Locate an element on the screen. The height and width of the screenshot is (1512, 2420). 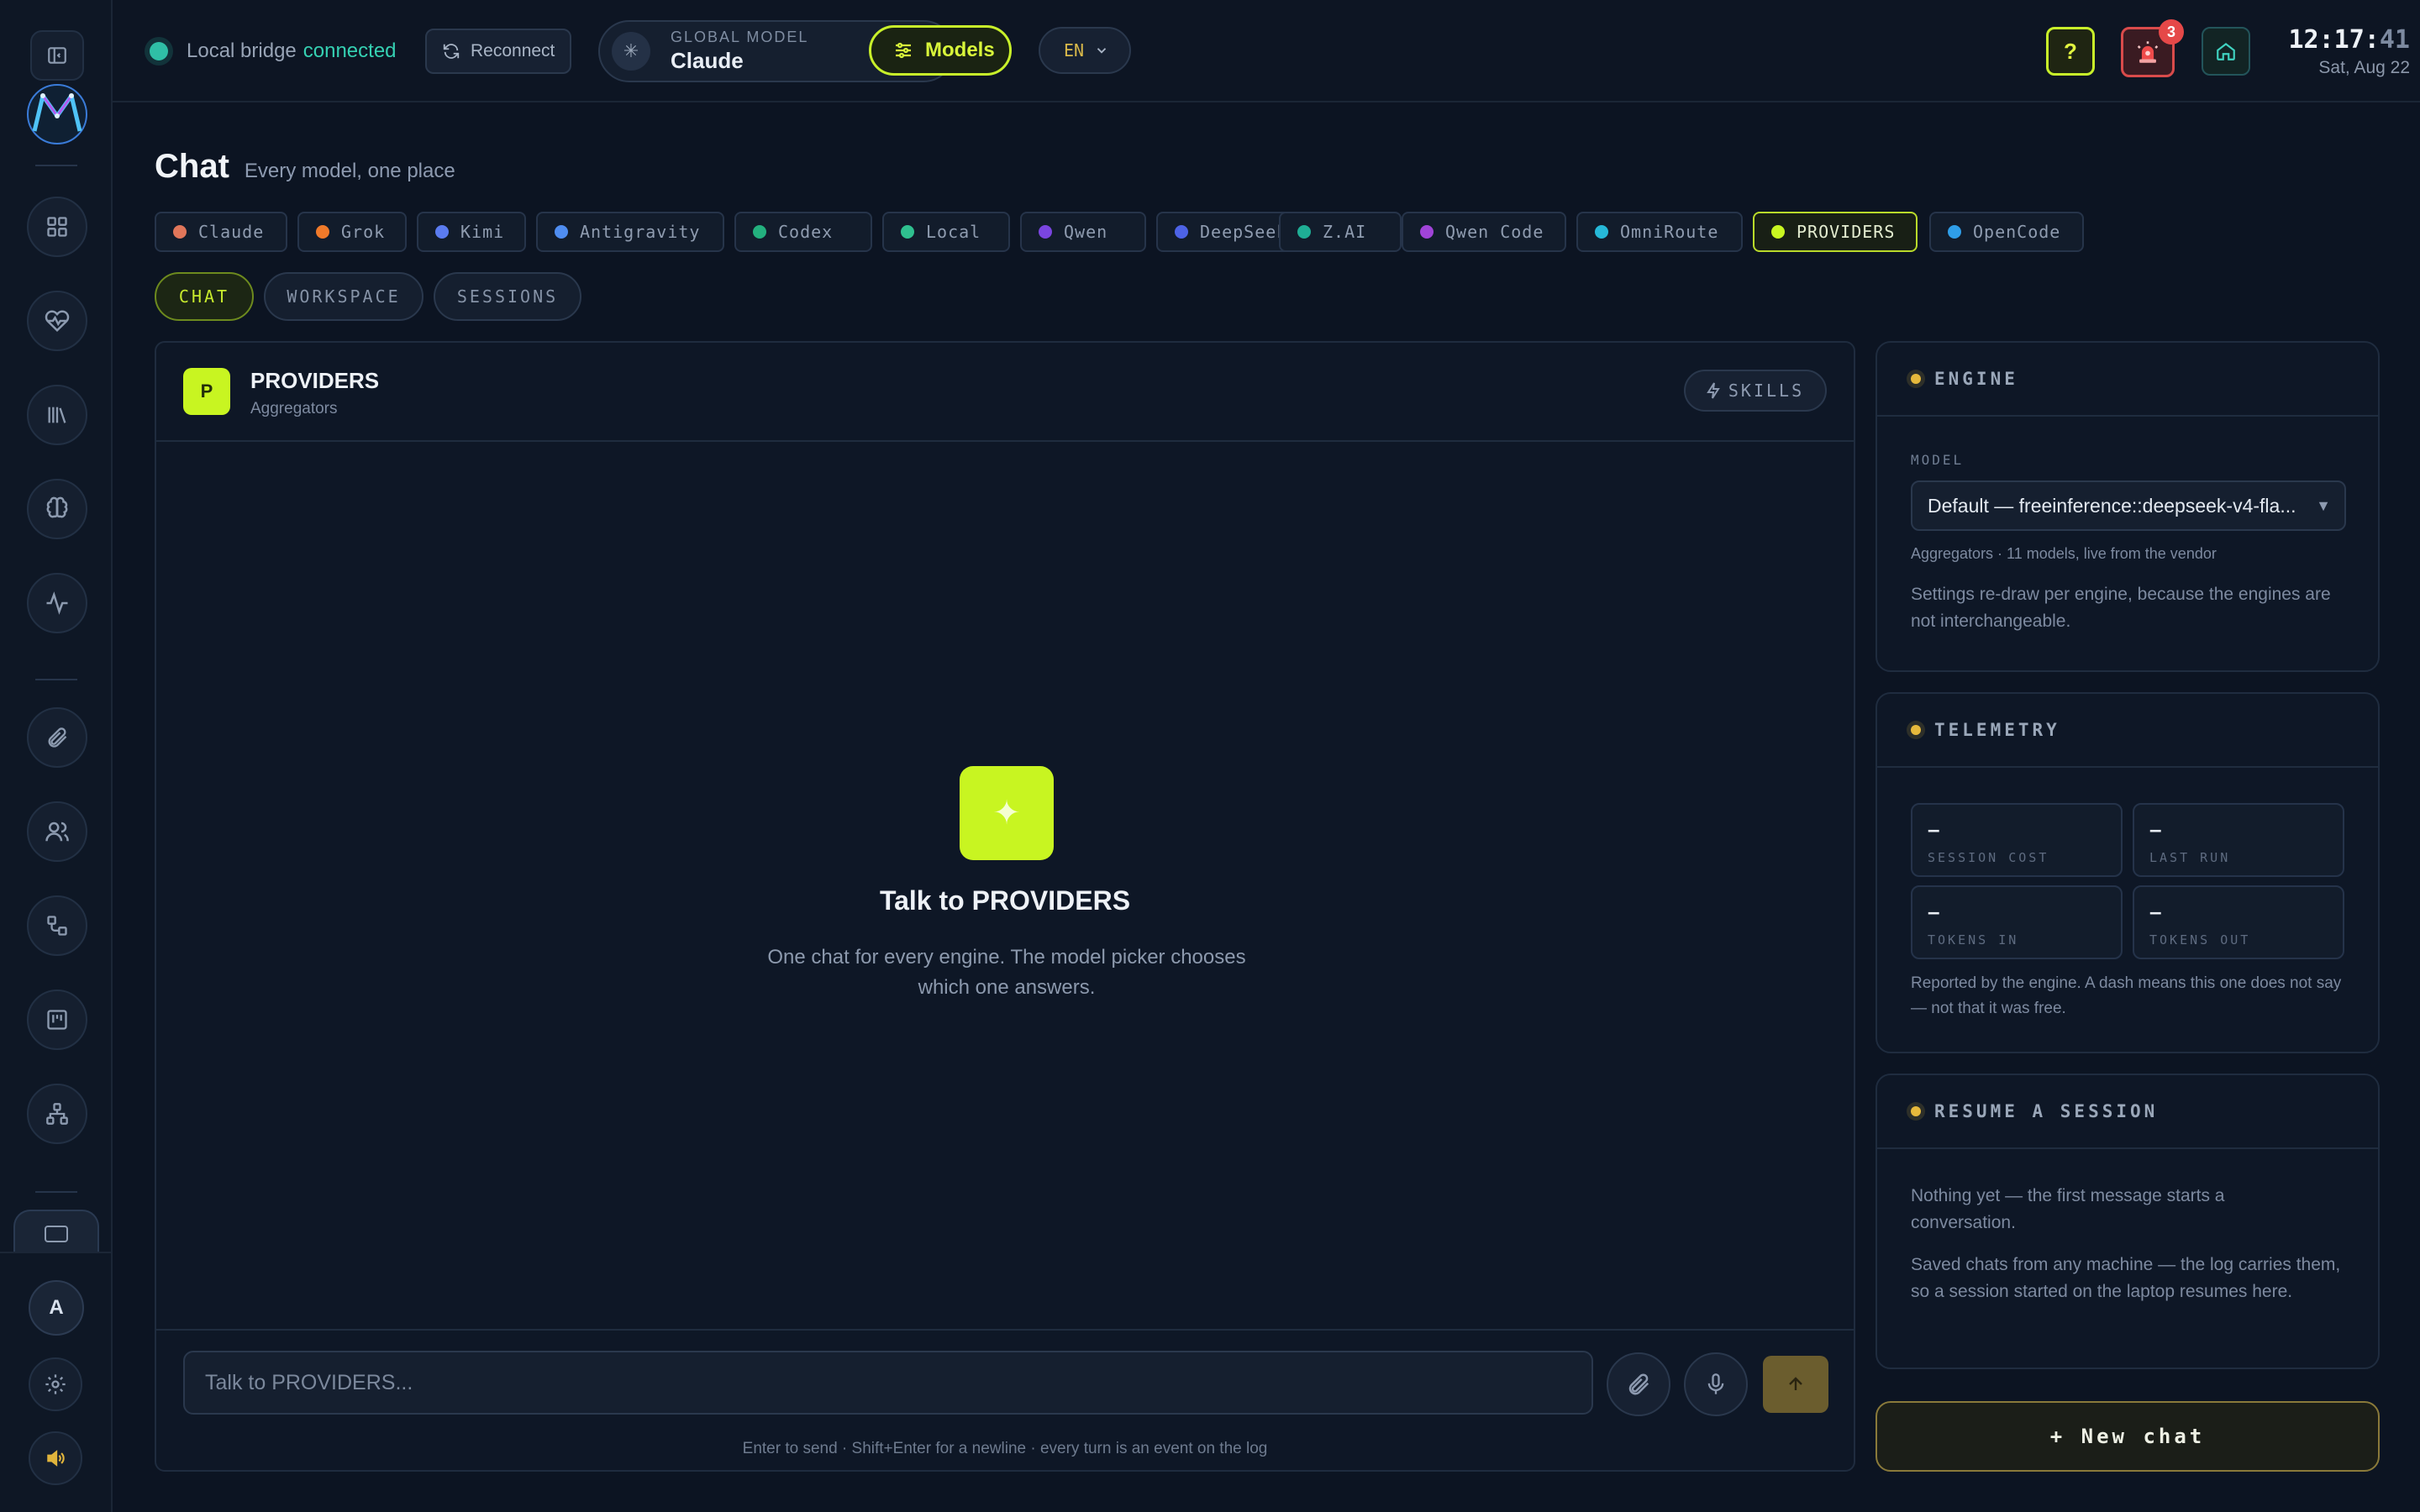
engine-chip-codex: Codex is located at coordinates (803, 232).